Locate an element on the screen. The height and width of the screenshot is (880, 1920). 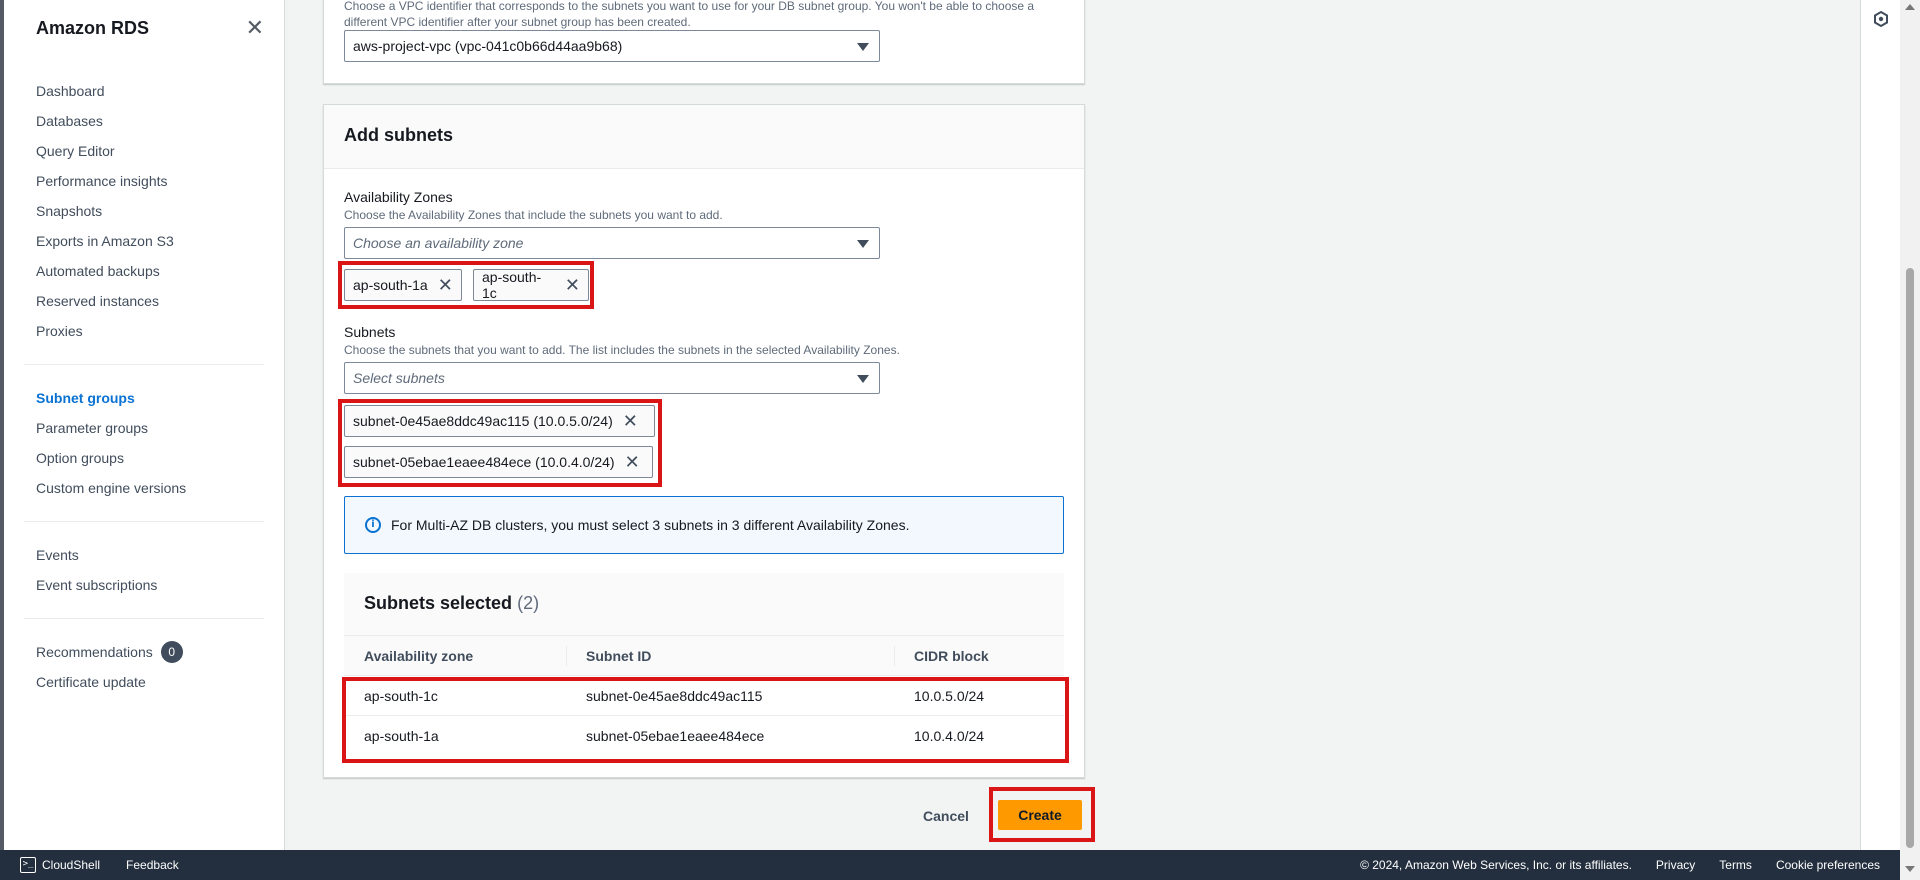
sidebar-item-parameter-groups: Parameter groups is located at coordinates (160, 428).